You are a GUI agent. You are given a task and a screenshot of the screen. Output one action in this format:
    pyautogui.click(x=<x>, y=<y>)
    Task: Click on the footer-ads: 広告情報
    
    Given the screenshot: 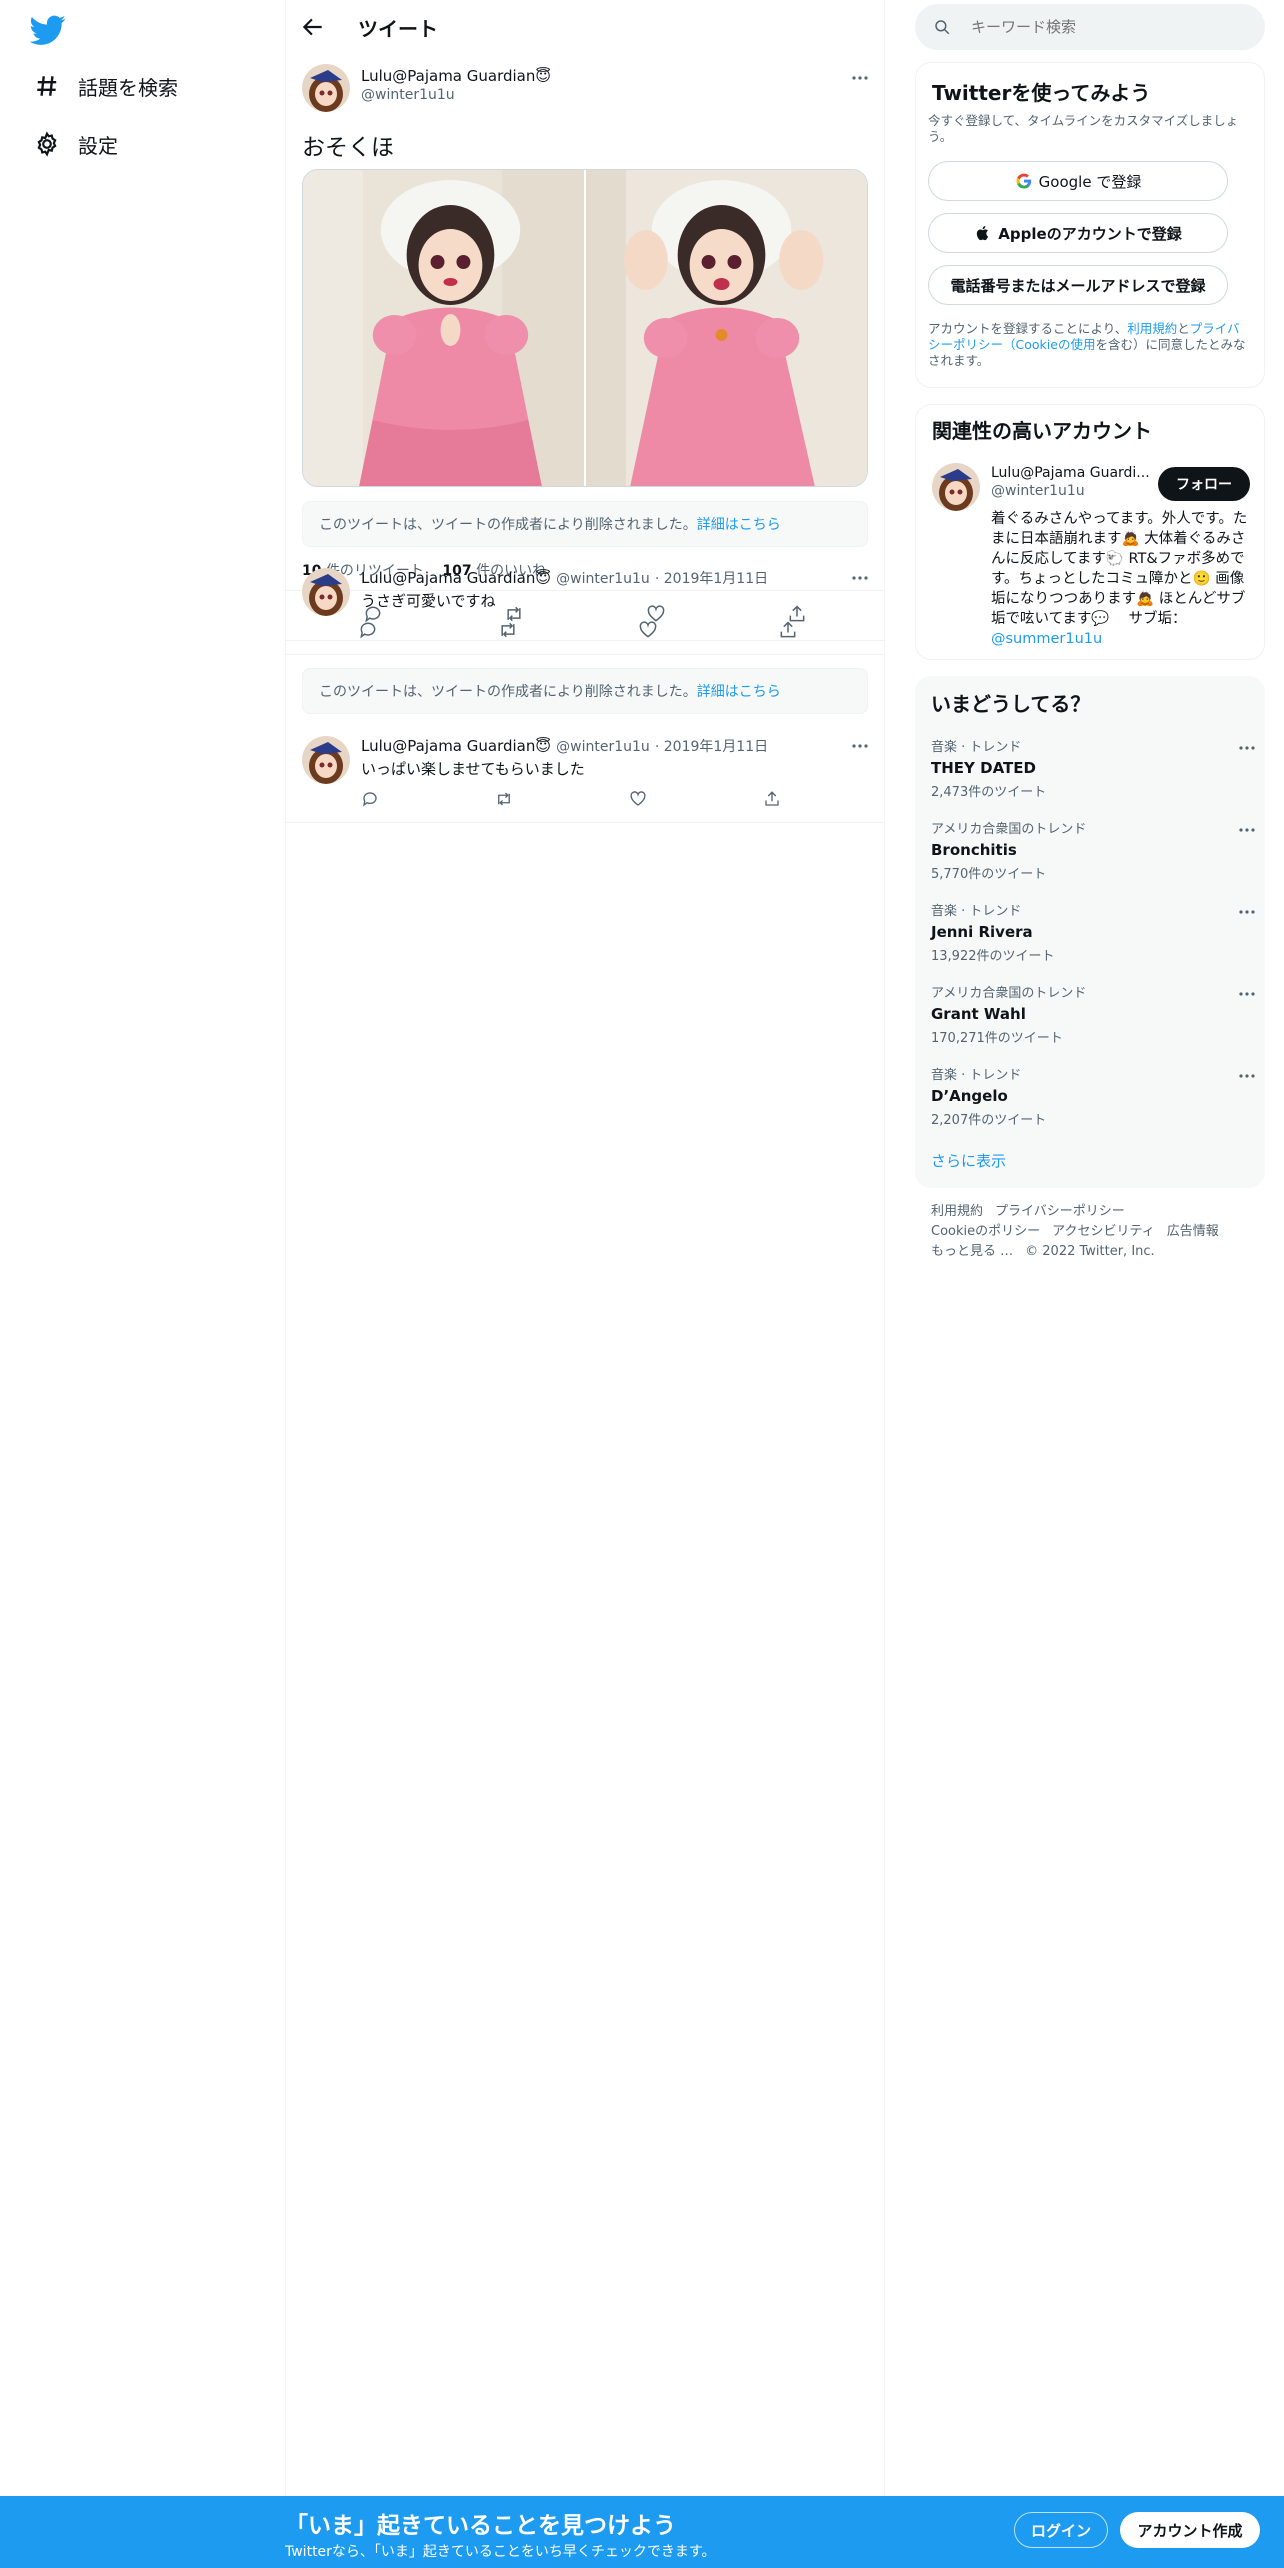 What is the action you would take?
    pyautogui.click(x=1193, y=1231)
    